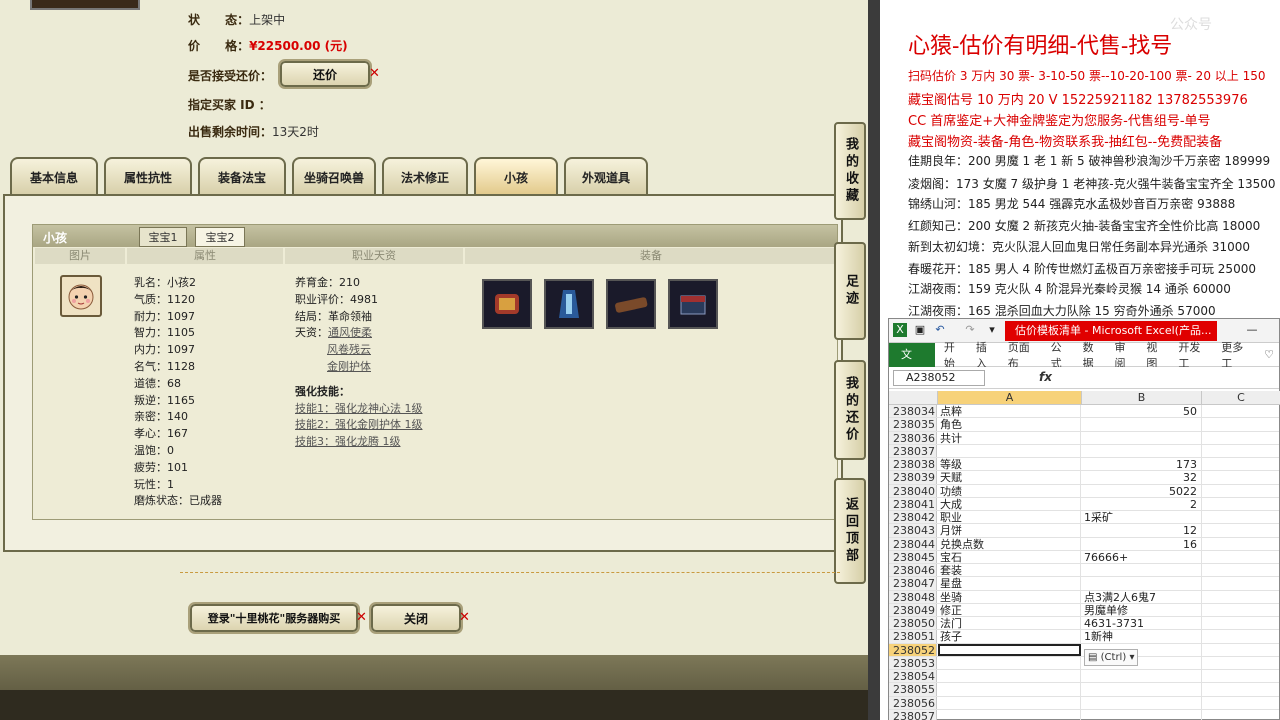 The image size is (1280, 720). Describe the element at coordinates (913, 438) in the screenshot. I see `row-number: 238036` at that location.